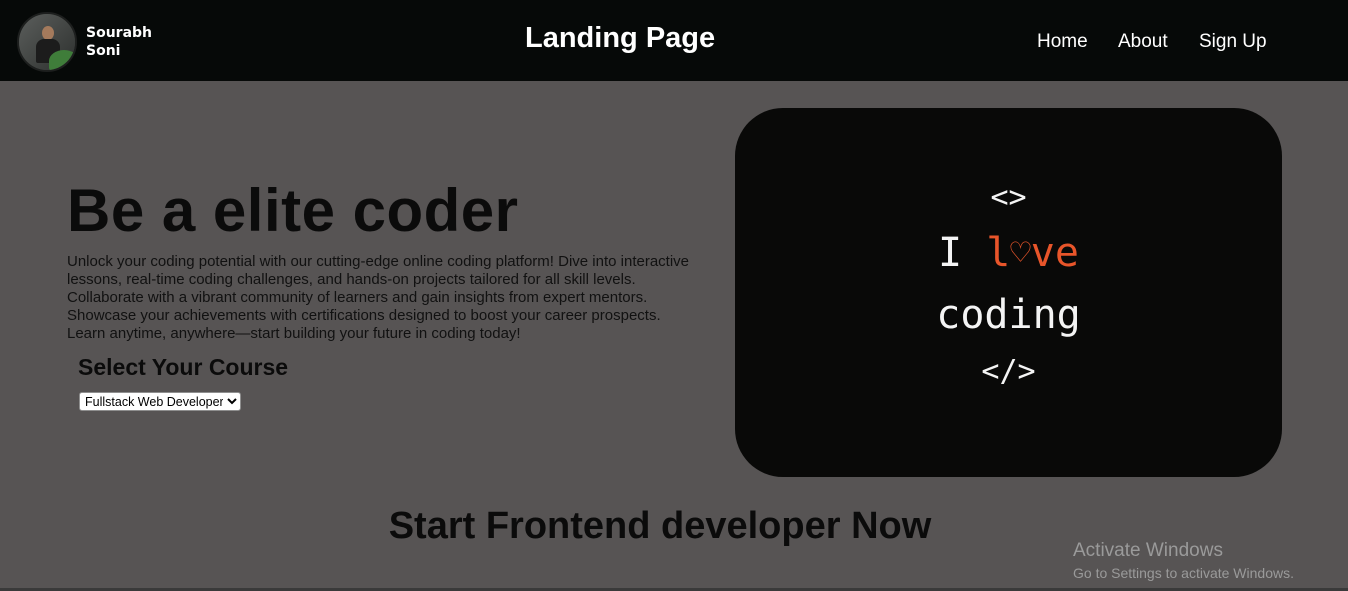 Image resolution: width=1348 pixels, height=591 pixels. I want to click on heart-icon: ♡, so click(1020, 253).